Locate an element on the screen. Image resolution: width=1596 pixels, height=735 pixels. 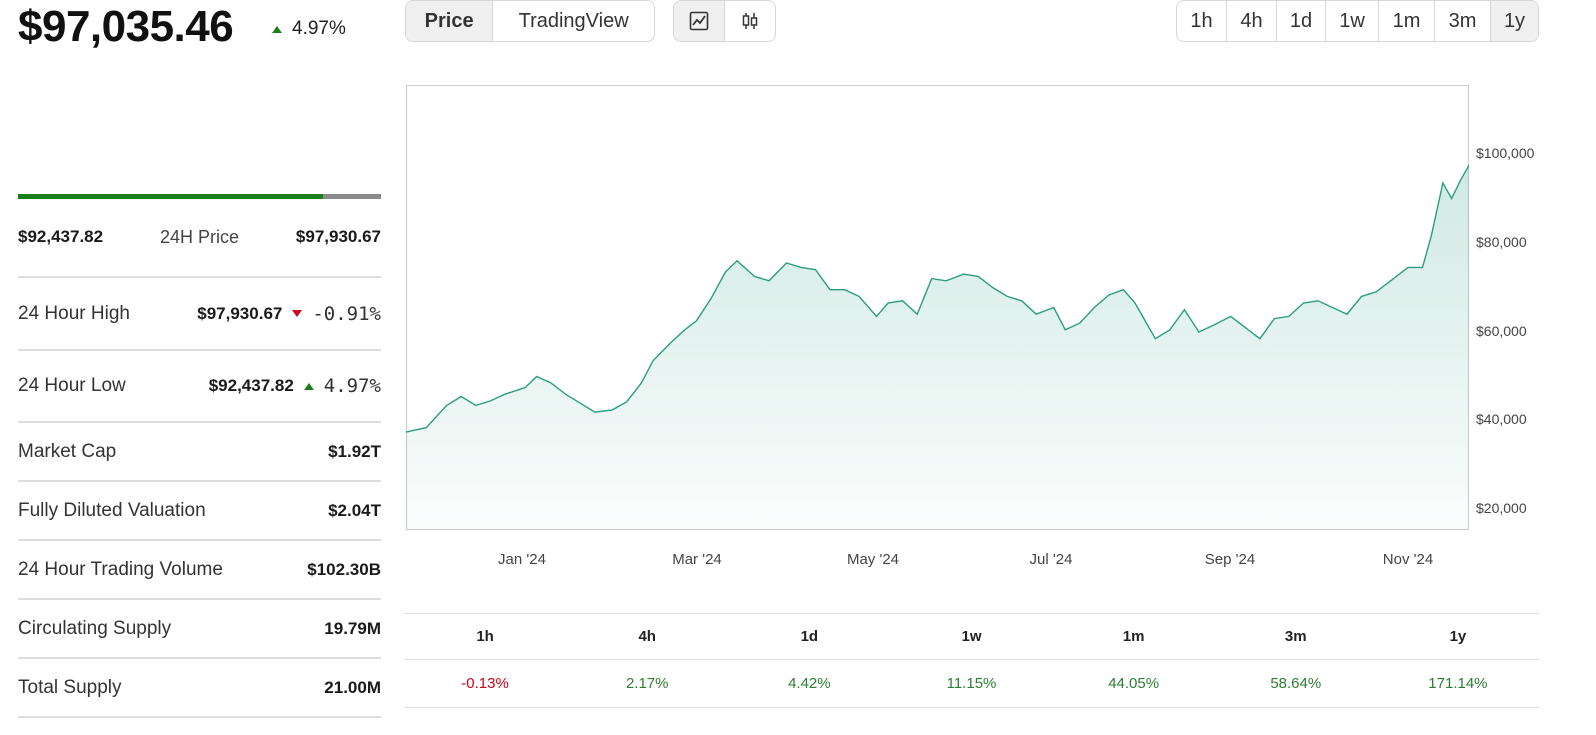
perf-value: 171.14% is located at coordinates (1458, 683).